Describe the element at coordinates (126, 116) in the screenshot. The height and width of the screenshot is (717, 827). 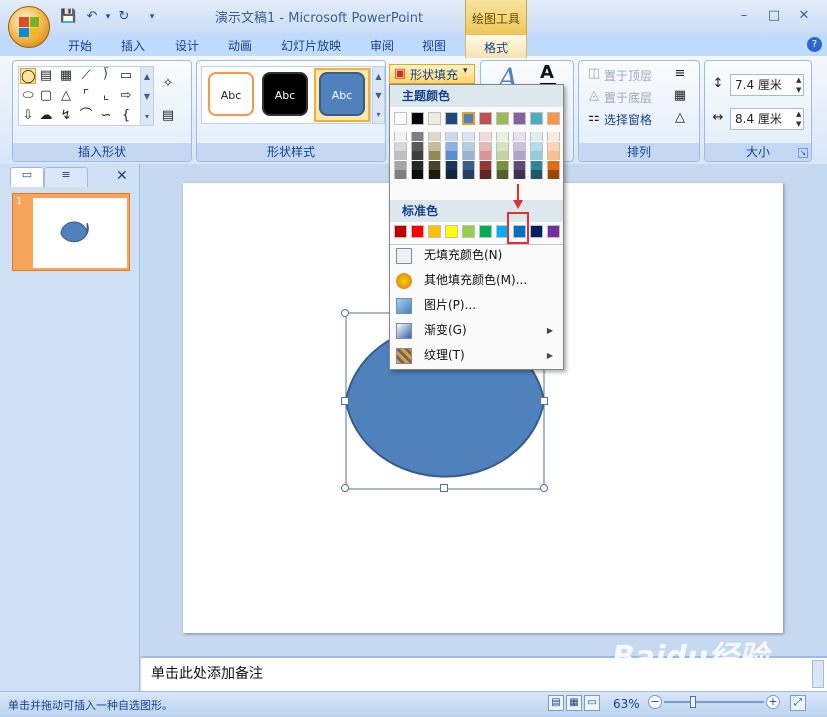
I see `brace-shape-icon: {` at that location.